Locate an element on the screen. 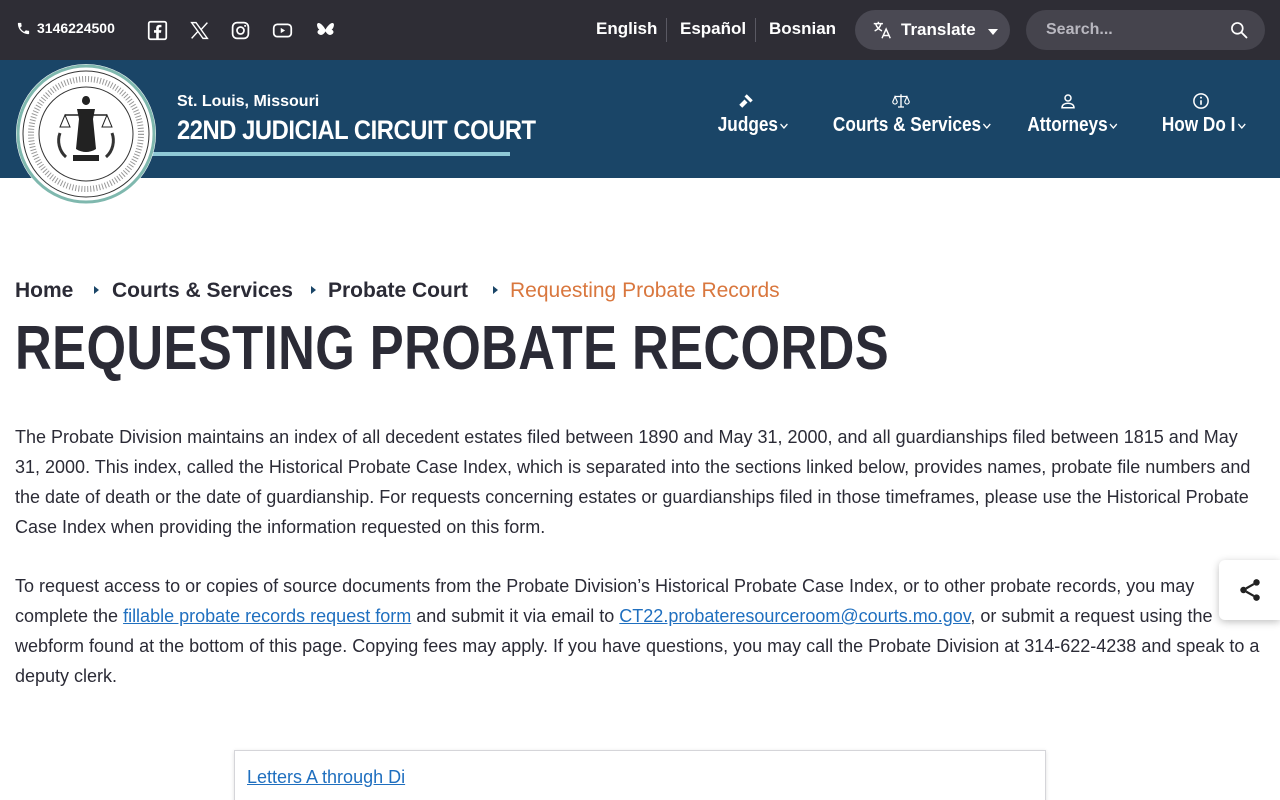 The height and width of the screenshot is (800, 1280). youtube-icon is located at coordinates (282, 30).